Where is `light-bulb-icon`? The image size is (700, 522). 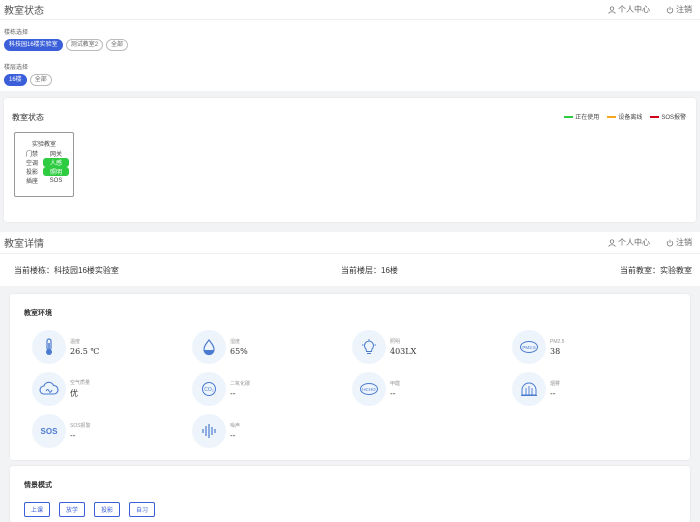
light-bulb-icon is located at coordinates (369, 346).